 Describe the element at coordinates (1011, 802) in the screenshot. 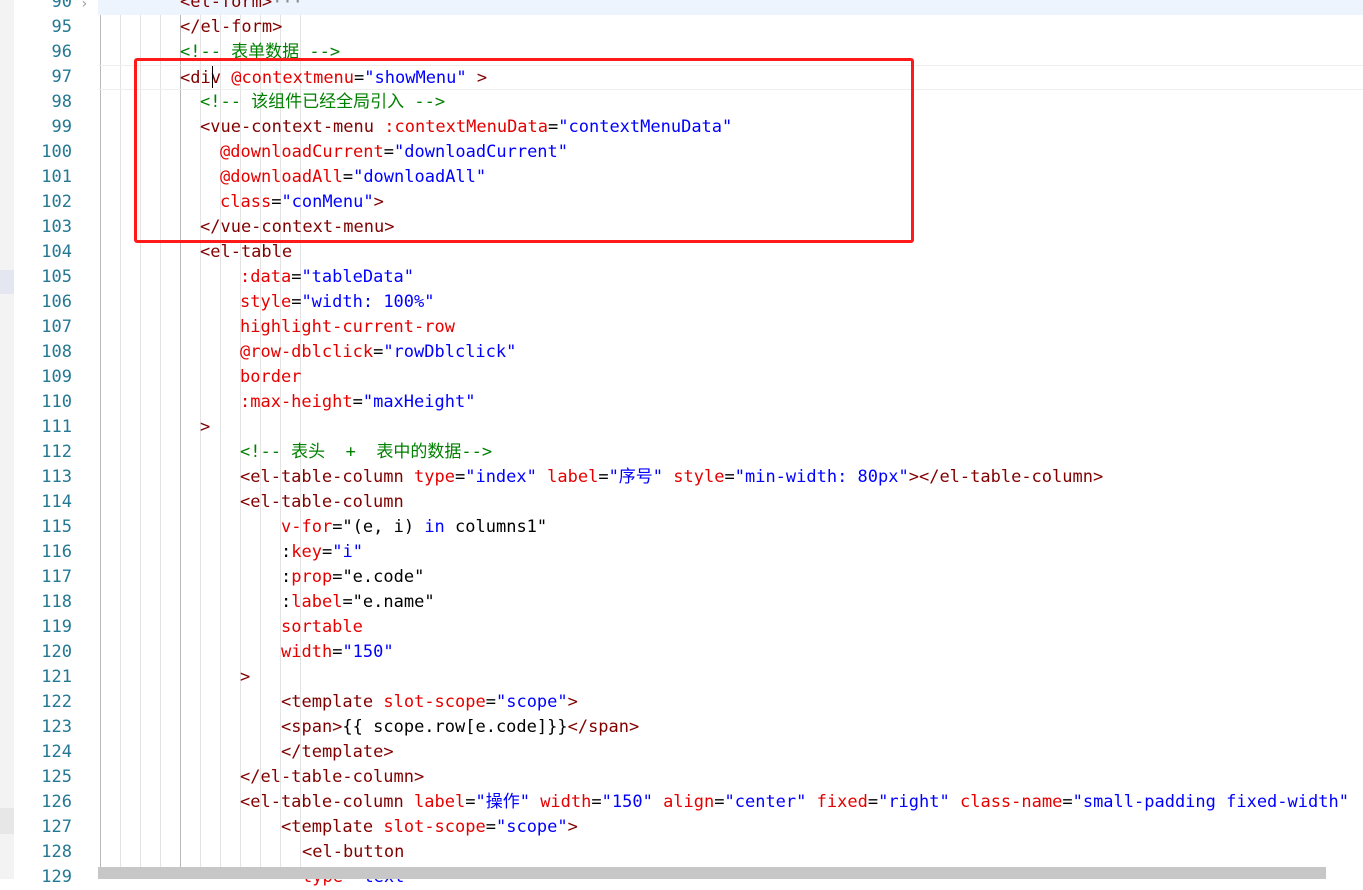

I see `code-token: class-name` at that location.